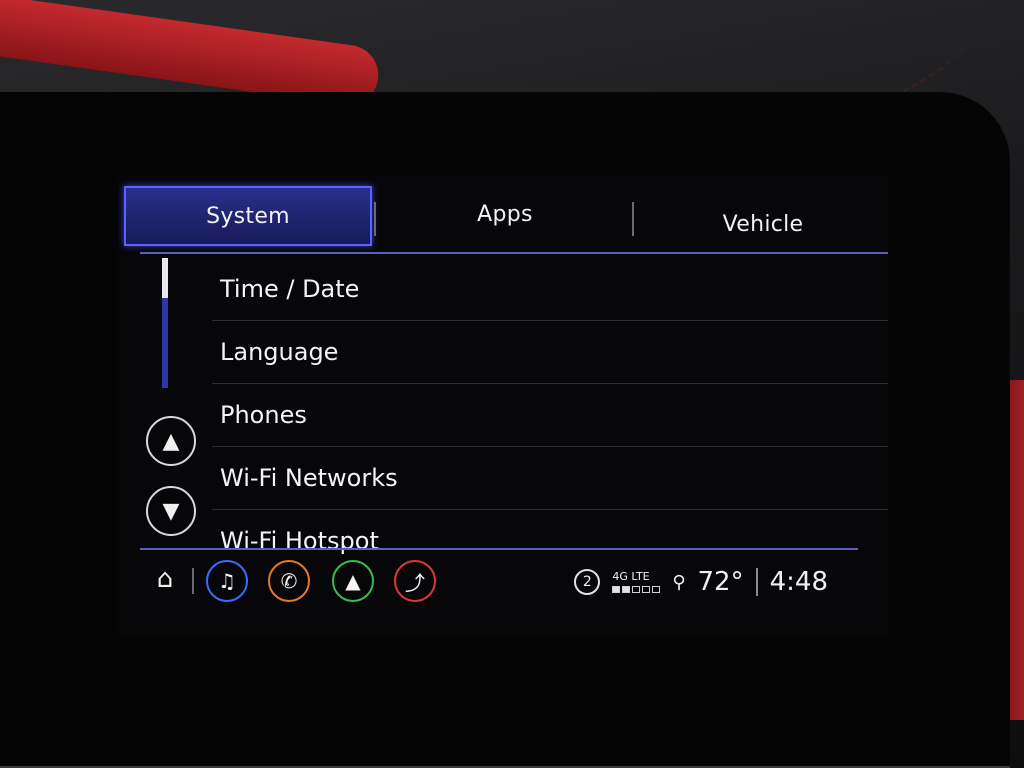 The height and width of the screenshot is (768, 1024). What do you see at coordinates (756, 582) in the screenshot?
I see `status-separator` at bounding box center [756, 582].